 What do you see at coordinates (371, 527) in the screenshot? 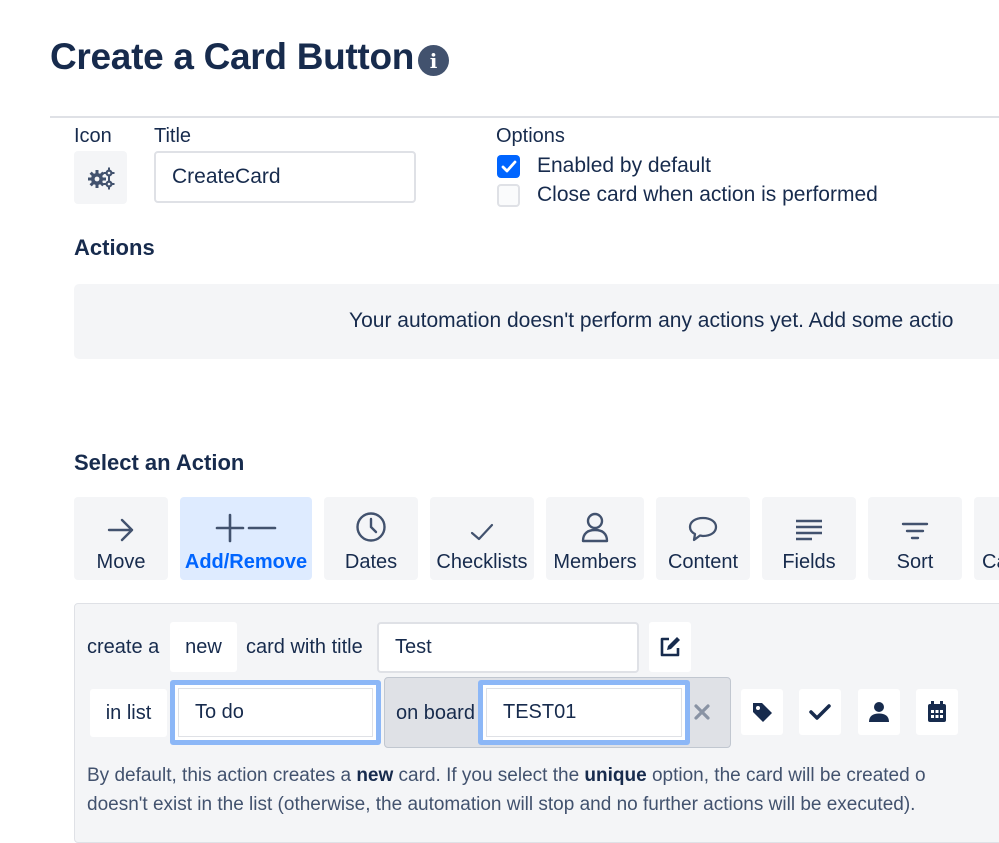
I see `clock-icon` at bounding box center [371, 527].